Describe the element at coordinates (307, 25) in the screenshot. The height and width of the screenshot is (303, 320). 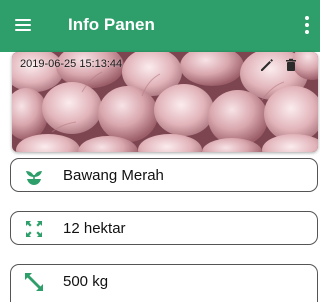
I see `more-vert-icon` at that location.